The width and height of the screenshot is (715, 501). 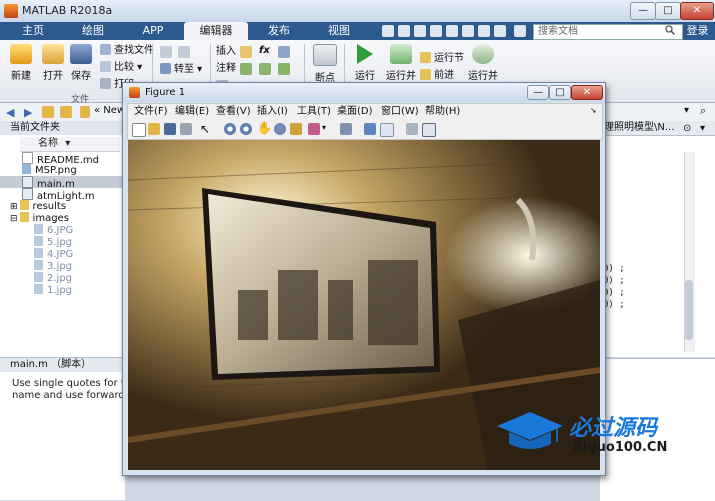 I want to click on print-figure-icon, so click(x=186, y=129).